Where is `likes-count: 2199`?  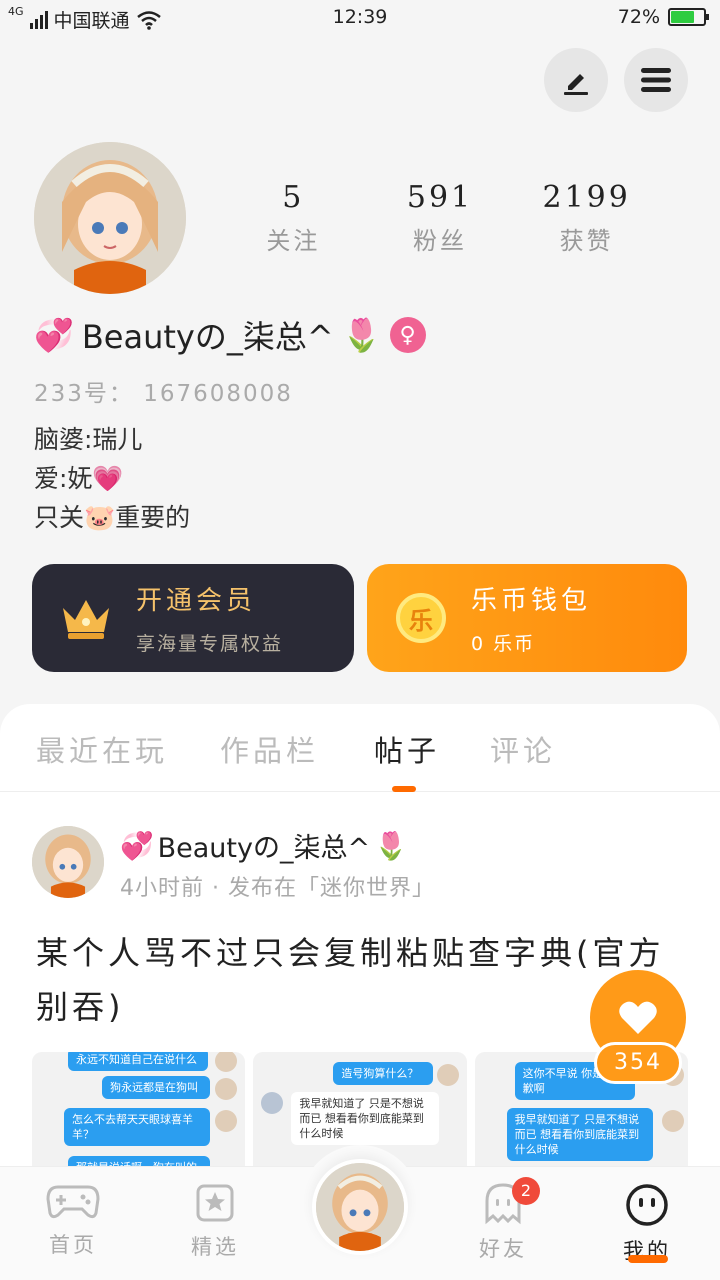 likes-count: 2199 is located at coordinates (586, 197).